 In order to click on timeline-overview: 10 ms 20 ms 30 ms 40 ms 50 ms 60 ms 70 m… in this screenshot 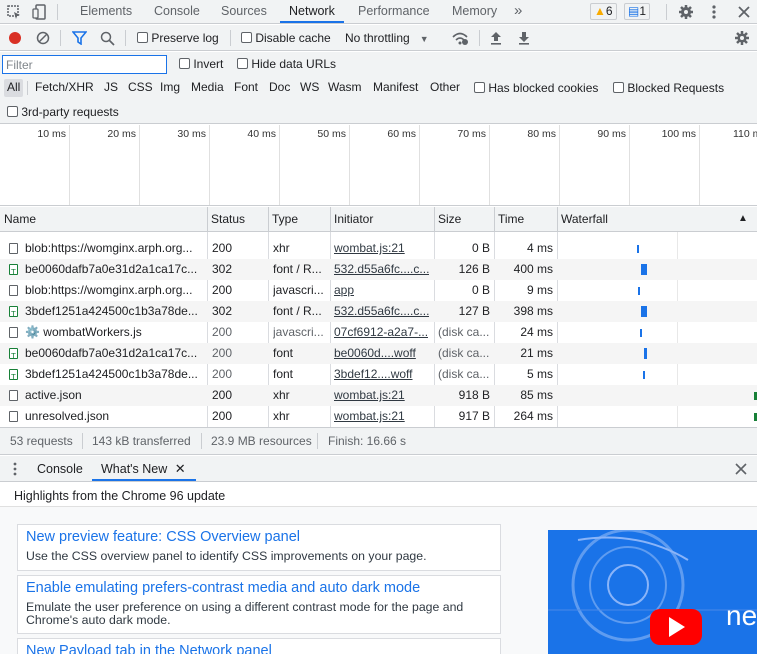, I will do `click(378, 165)`.